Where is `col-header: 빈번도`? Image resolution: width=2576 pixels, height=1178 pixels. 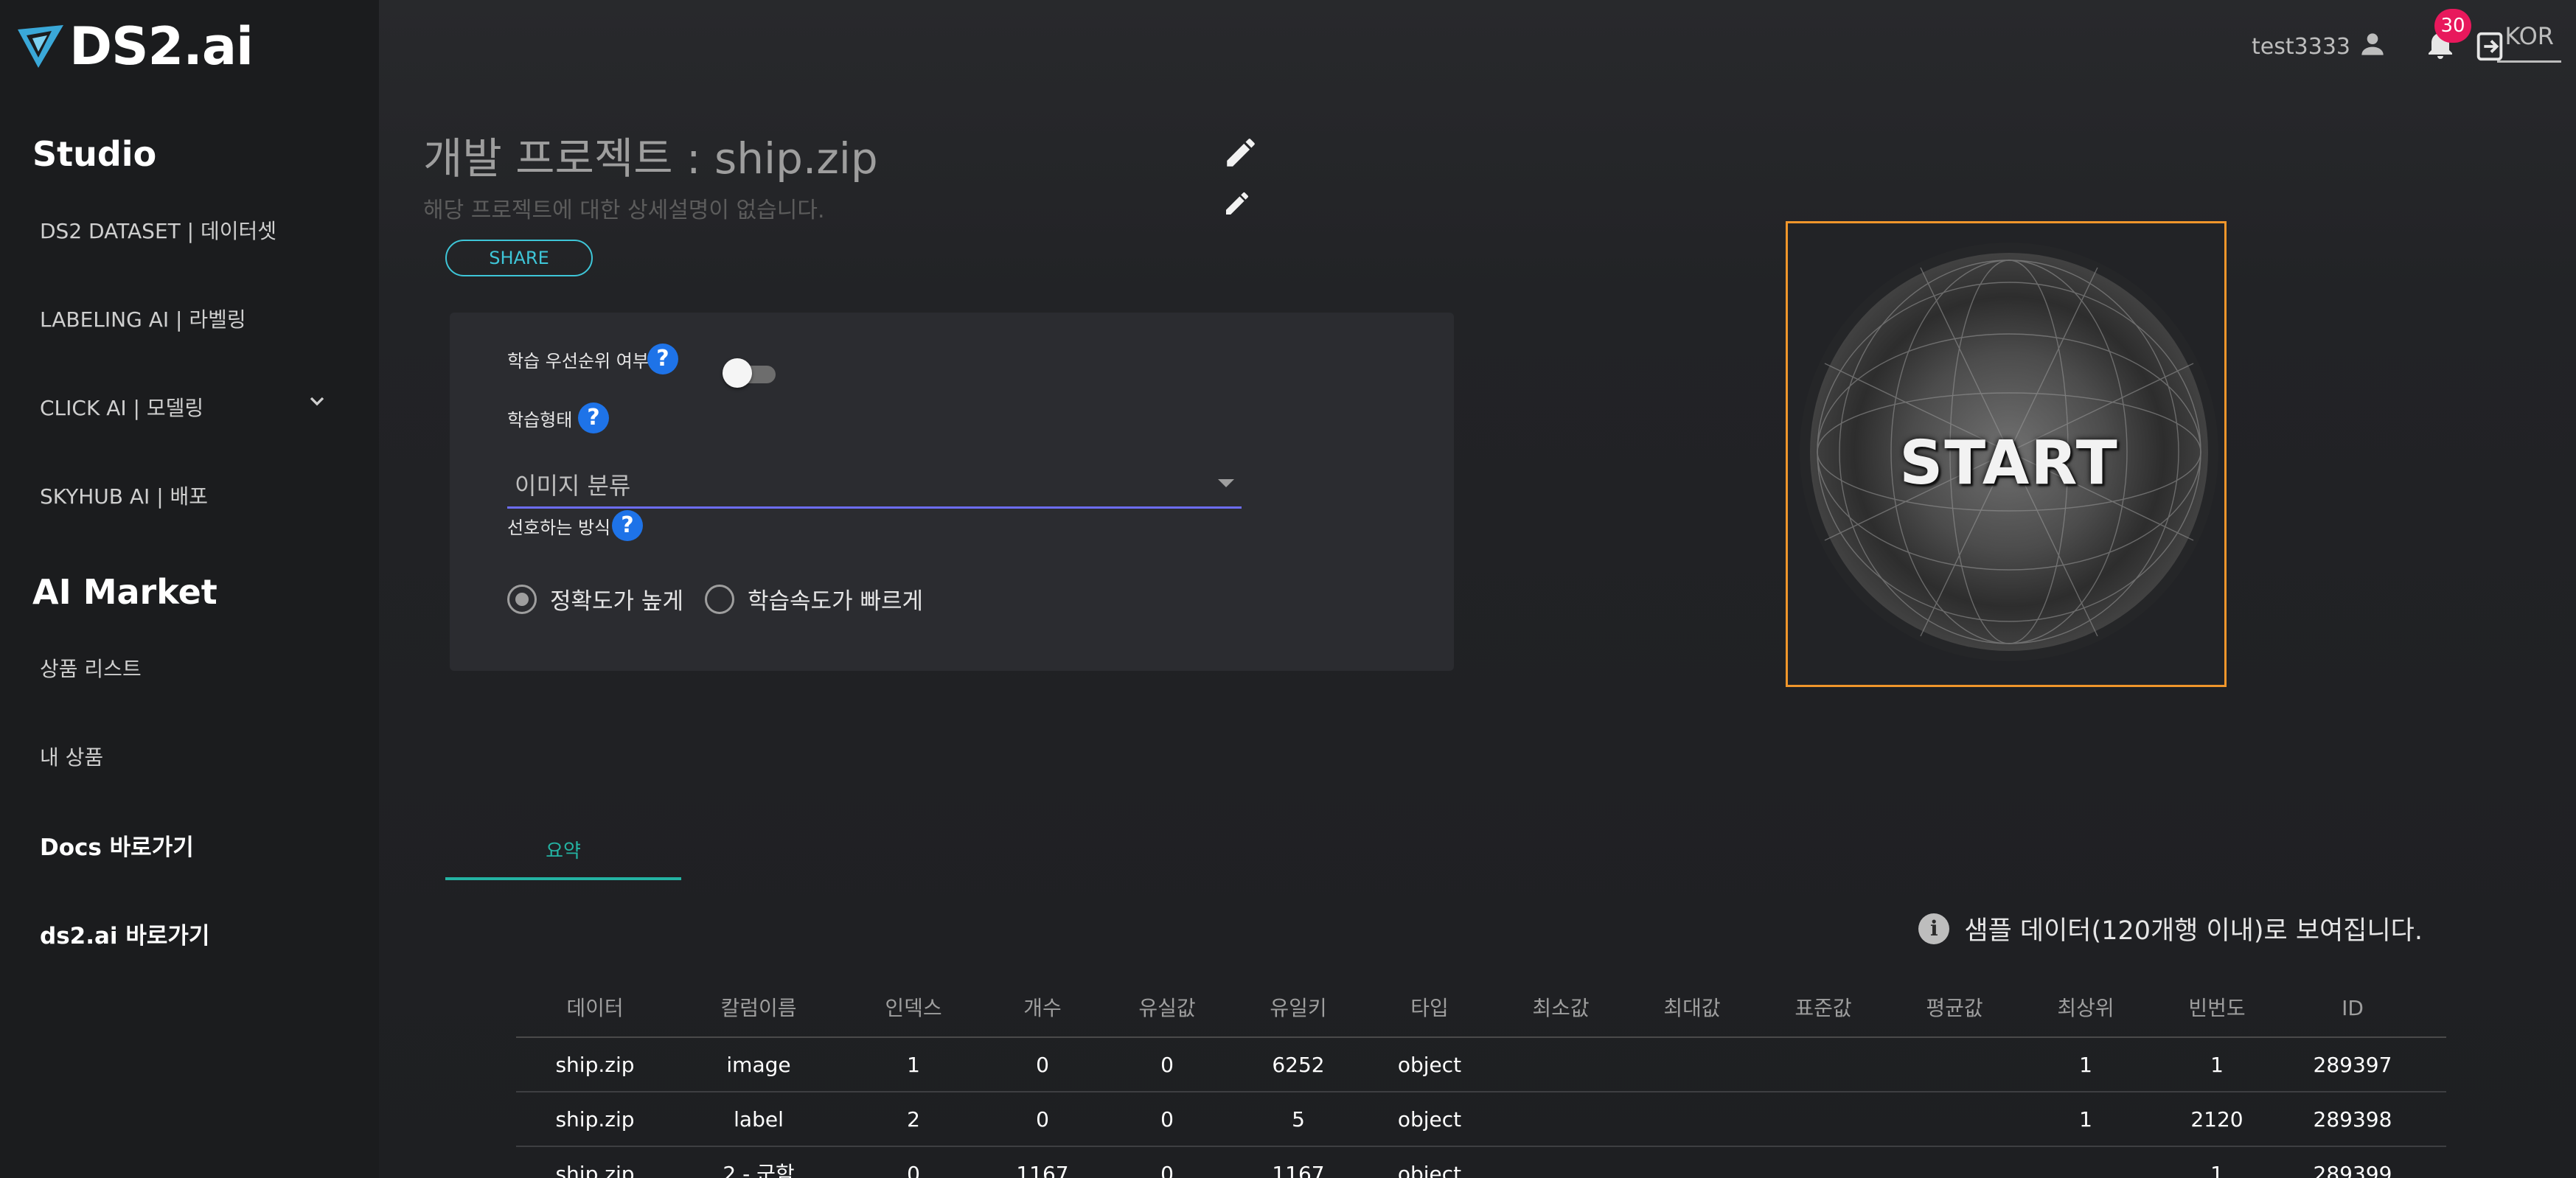
col-header: 빈번도 is located at coordinates (2217, 1008).